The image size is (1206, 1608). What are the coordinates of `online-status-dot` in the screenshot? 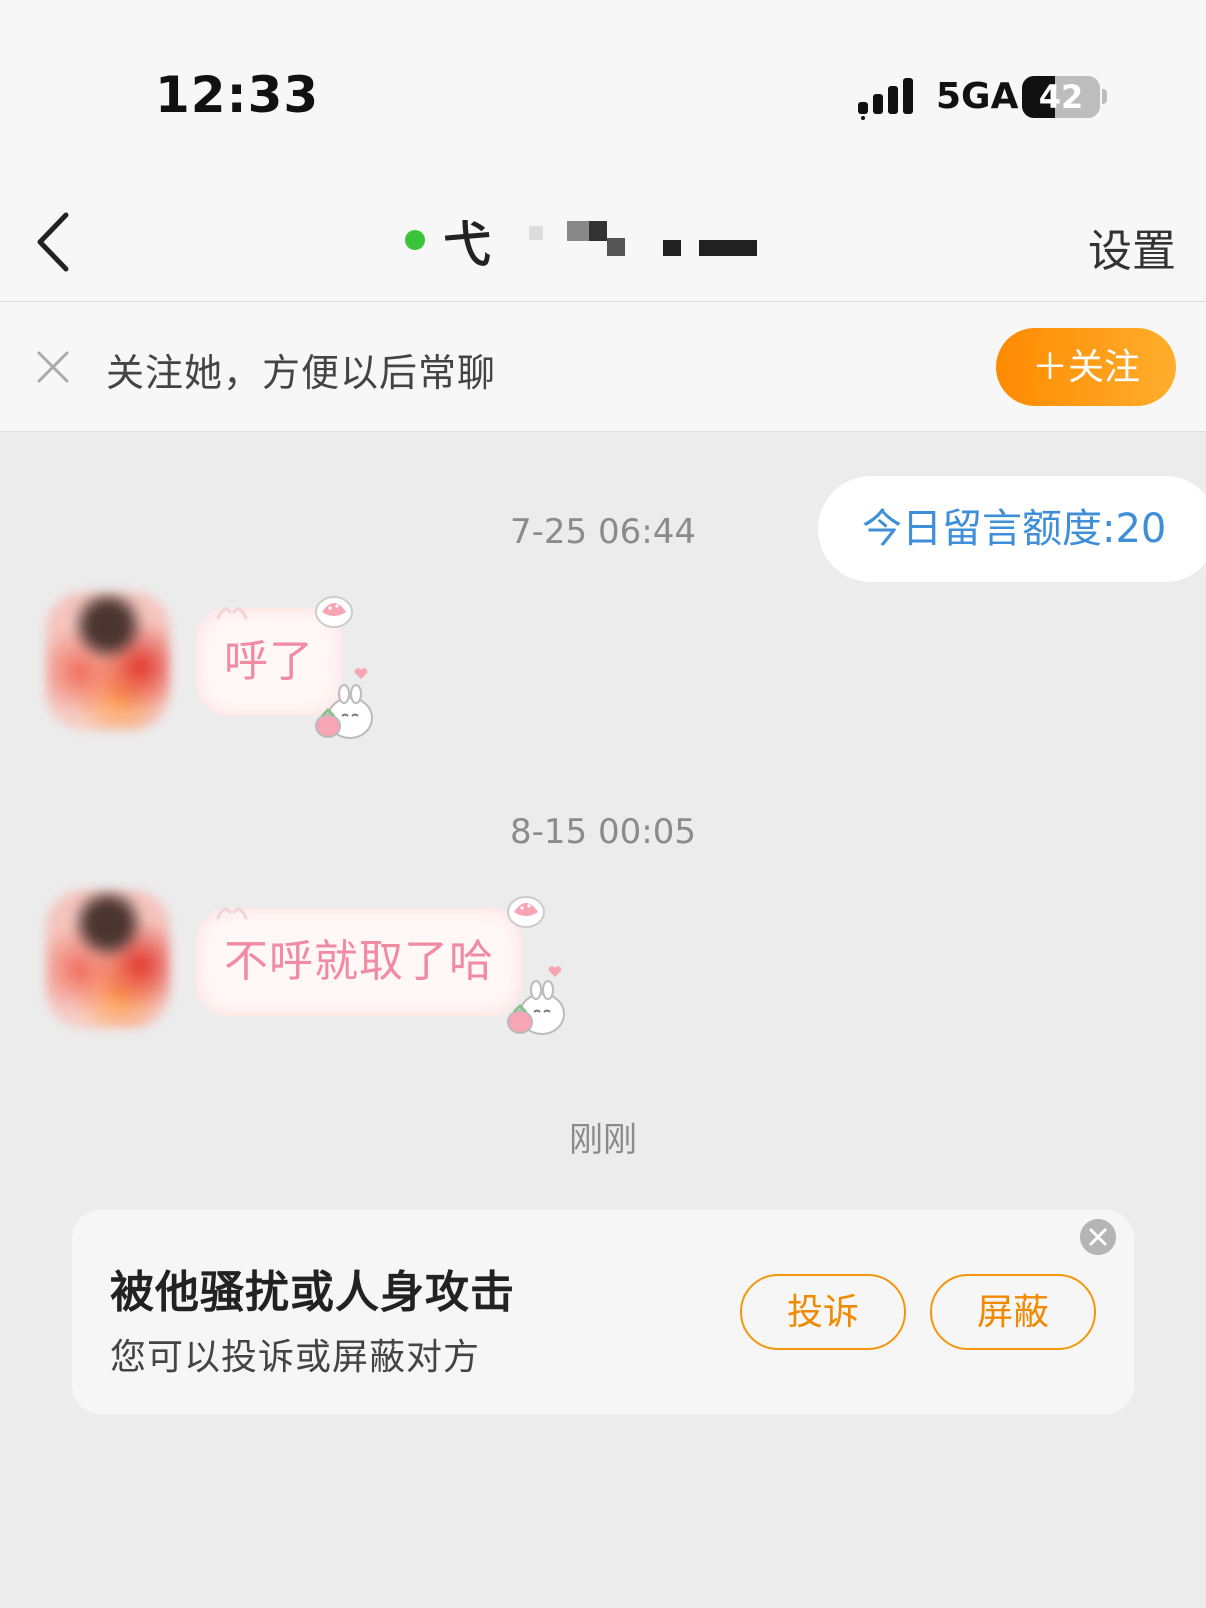 It's located at (415, 240).